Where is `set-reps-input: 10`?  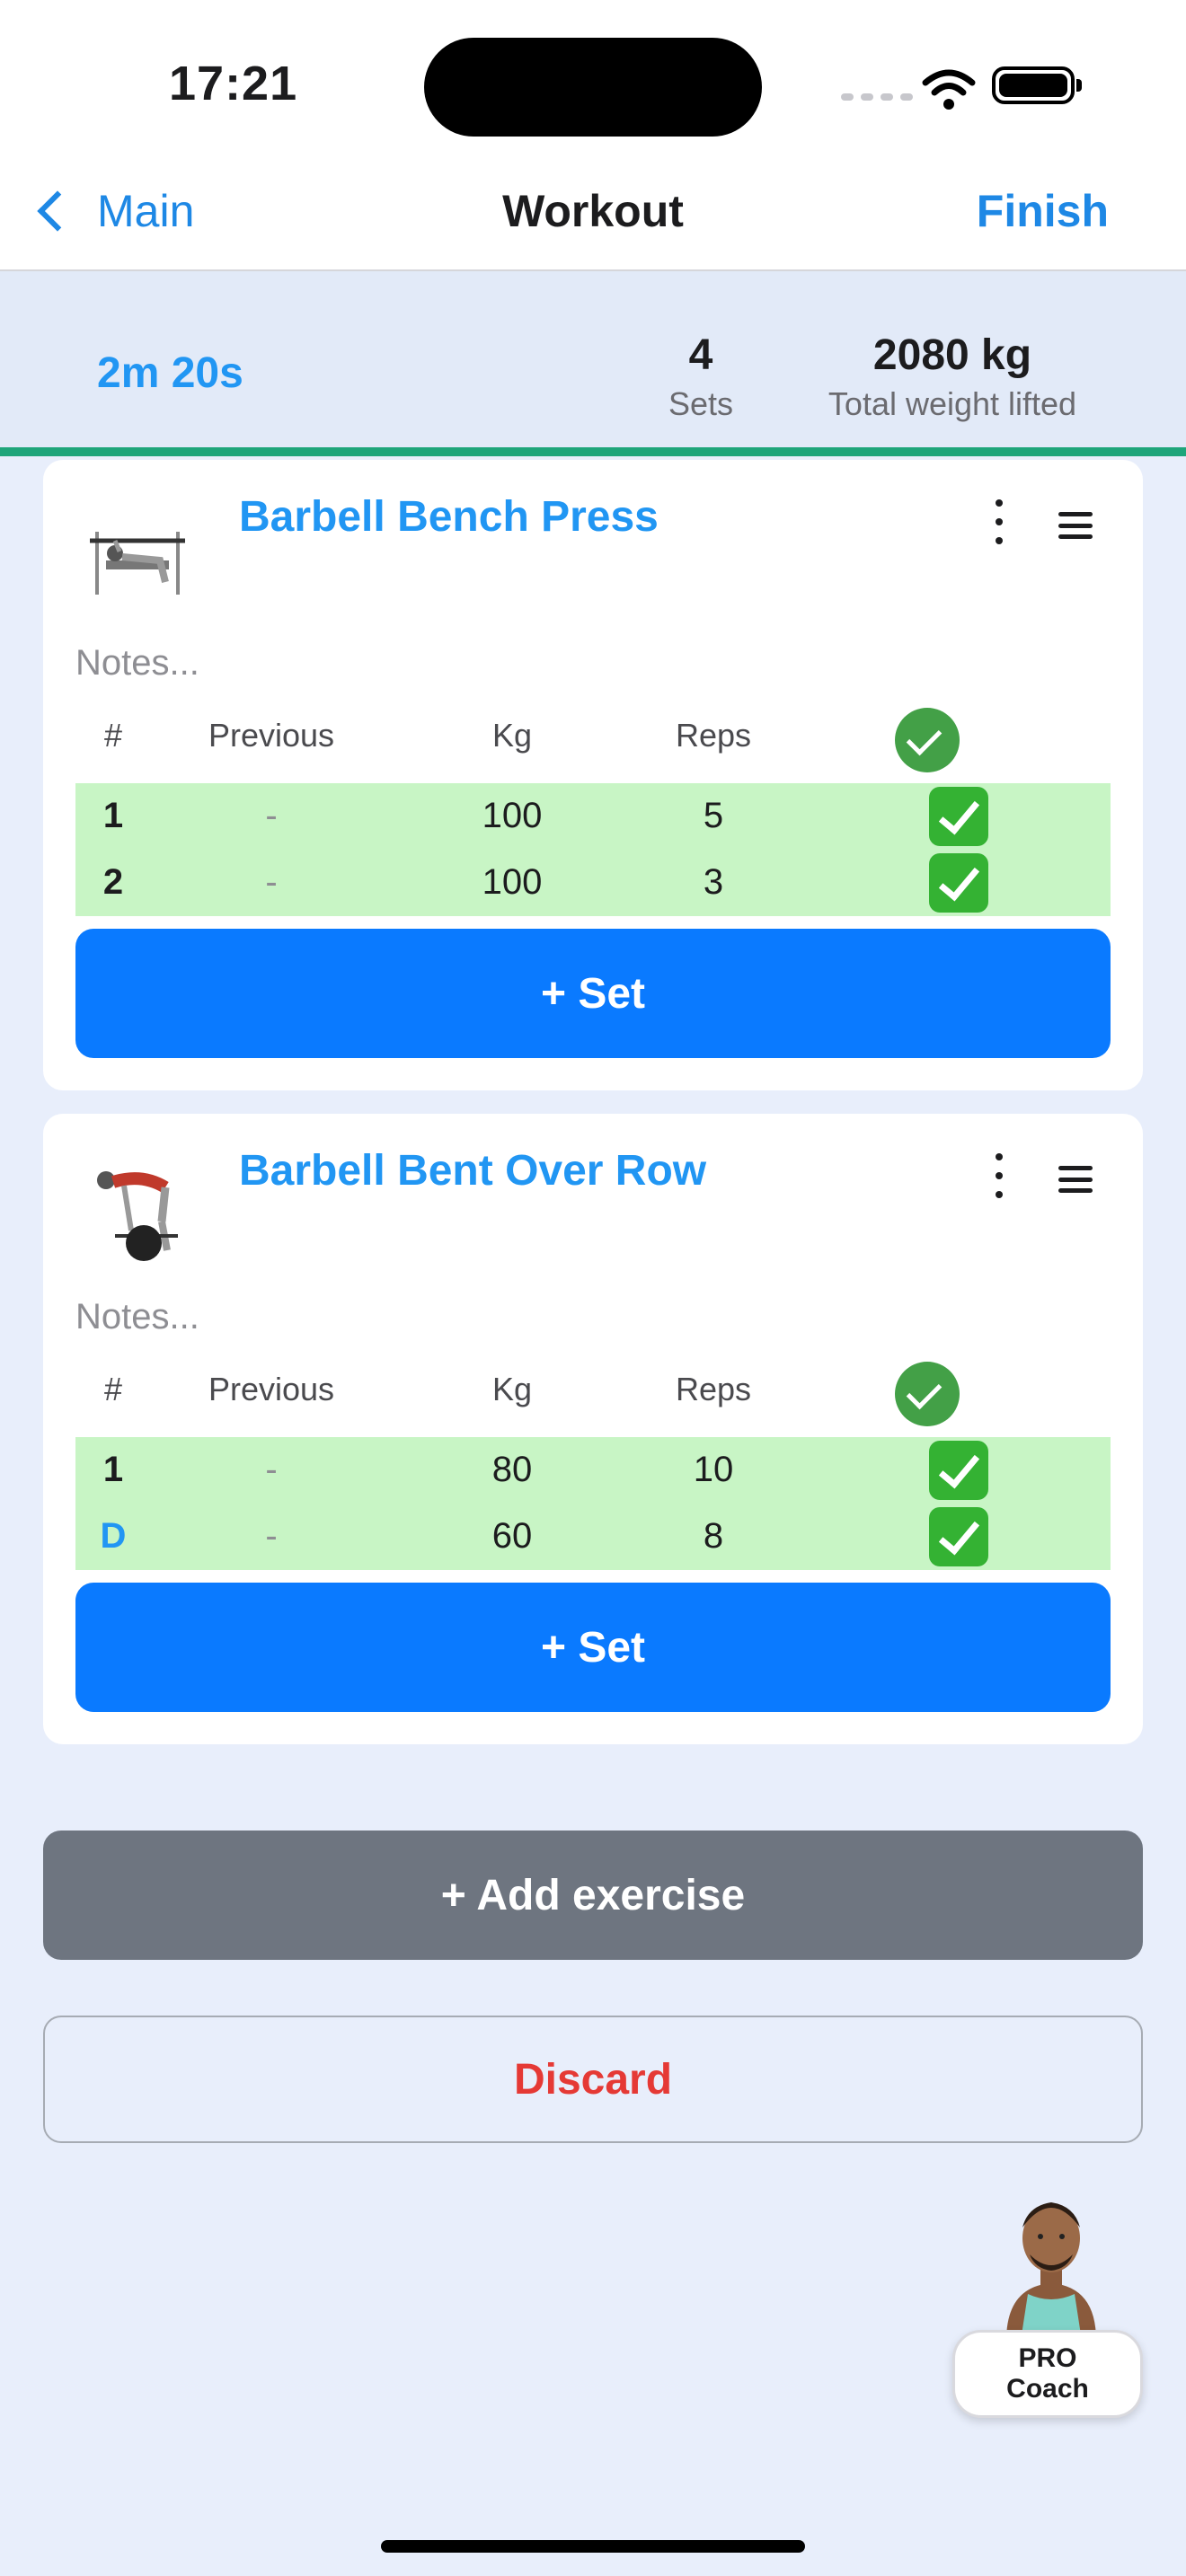 set-reps-input: 10 is located at coordinates (713, 1470).